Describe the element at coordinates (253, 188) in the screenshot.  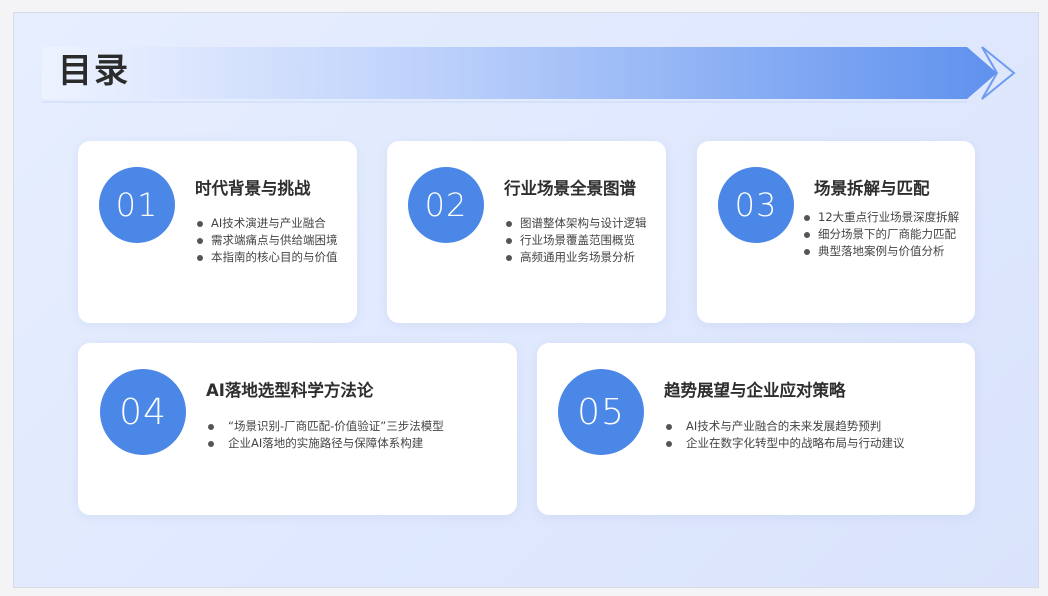
I see `section-title: 时代背景与挑战` at that location.